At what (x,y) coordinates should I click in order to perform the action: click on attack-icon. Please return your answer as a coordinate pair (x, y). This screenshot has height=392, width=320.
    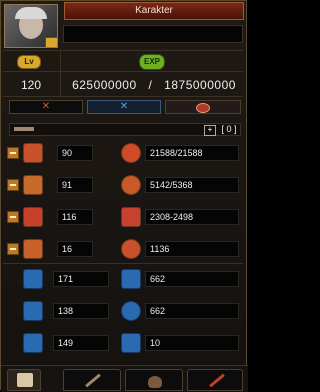
    Looking at the image, I should click on (131, 217).